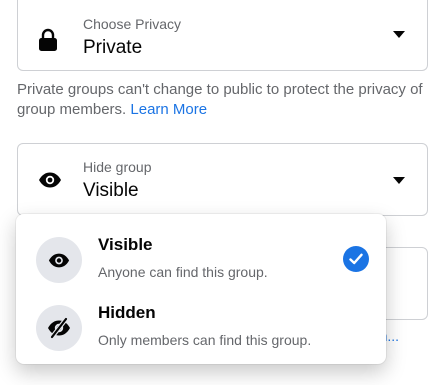 This screenshot has width=446, height=385. Describe the element at coordinates (205, 340) in the screenshot. I see `menu-item-subtitle: Only members can find this group.` at that location.